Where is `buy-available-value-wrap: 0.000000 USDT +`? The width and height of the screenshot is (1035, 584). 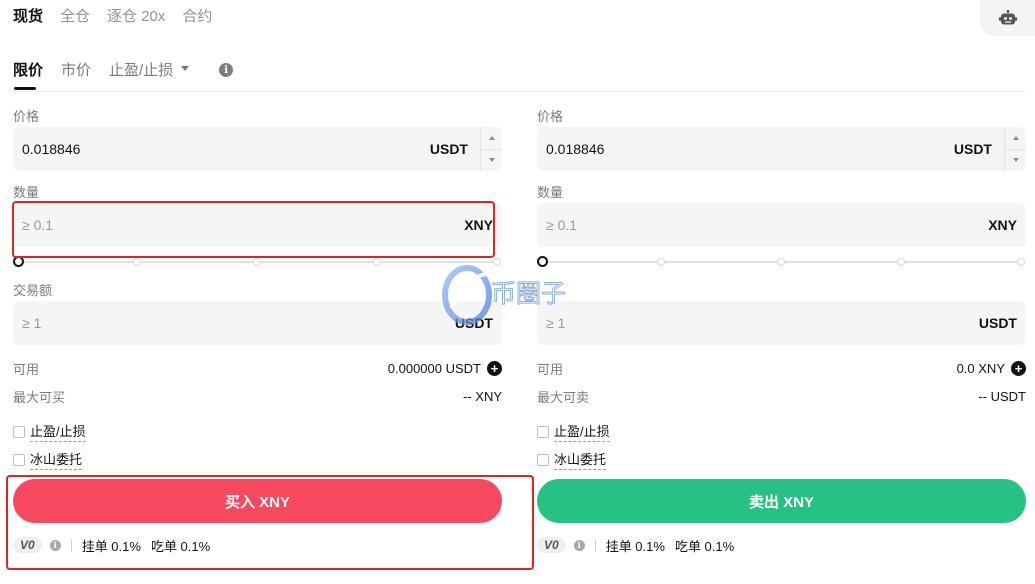
buy-available-value-wrap: 0.000000 USDT + is located at coordinates (444, 368).